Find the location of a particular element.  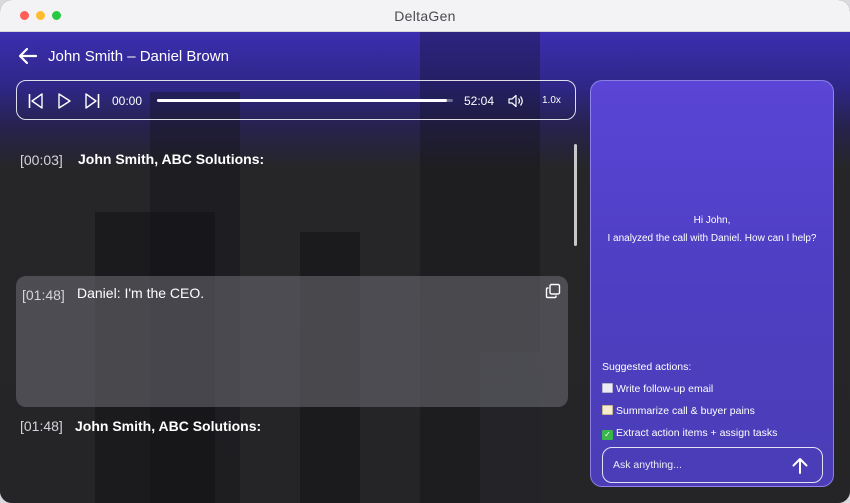

suggestion-follow-up-email: Write follow-up email is located at coordinates (657, 389).